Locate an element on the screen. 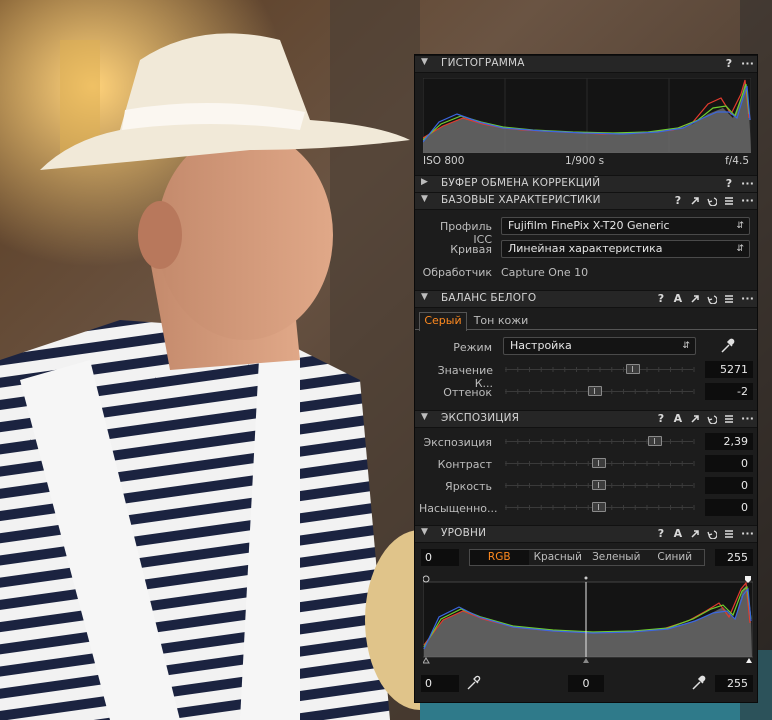 This screenshot has height=720, width=772. tint-slider-knob is located at coordinates (595, 391).